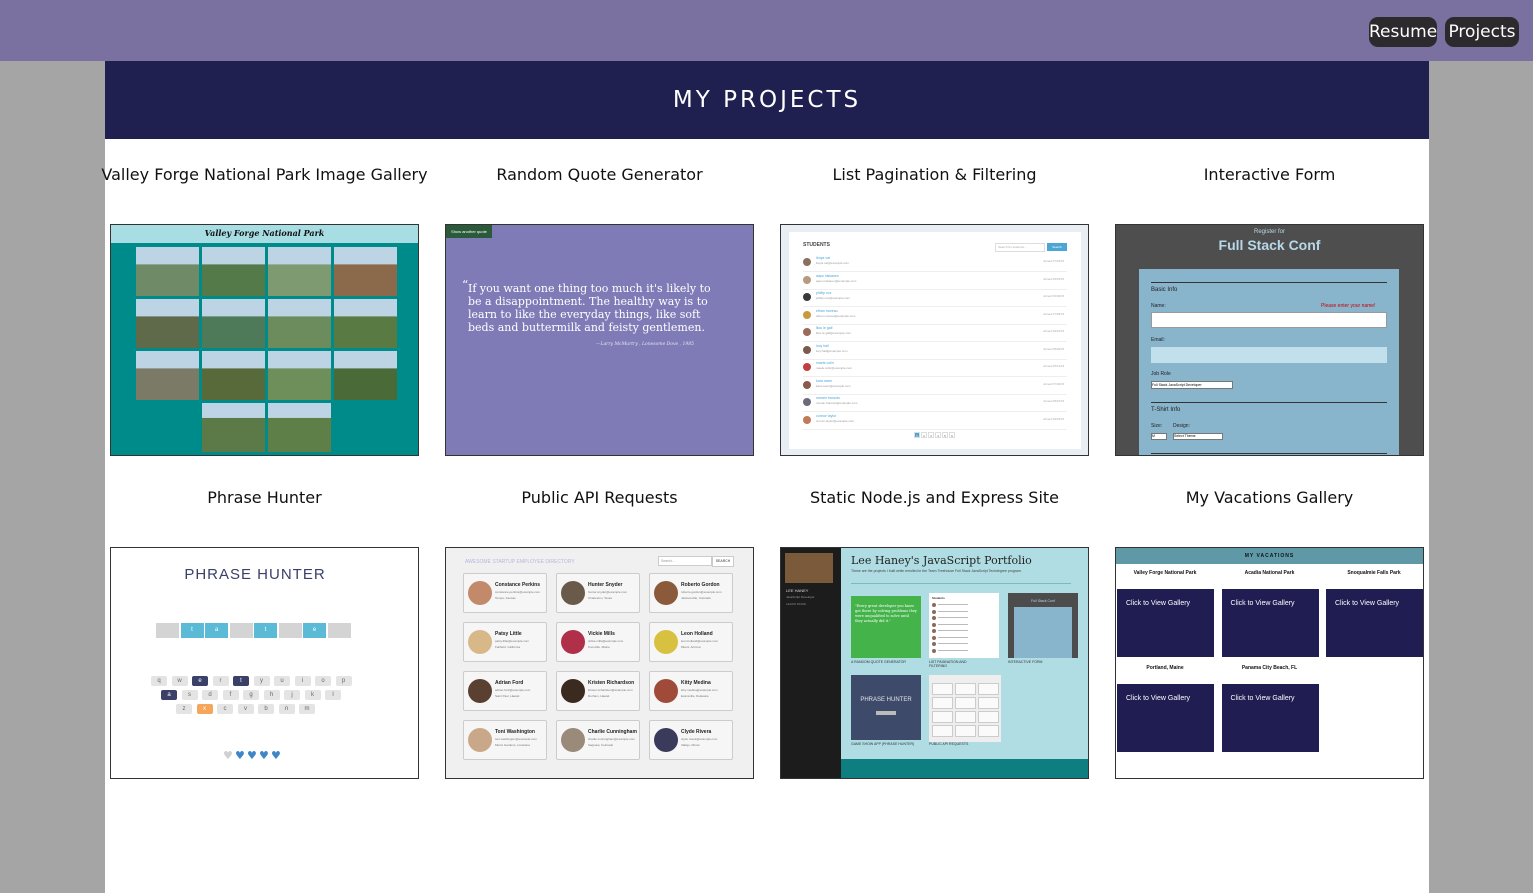  What do you see at coordinates (924, 435) in the screenshot?
I see `page-link: 2` at bounding box center [924, 435].